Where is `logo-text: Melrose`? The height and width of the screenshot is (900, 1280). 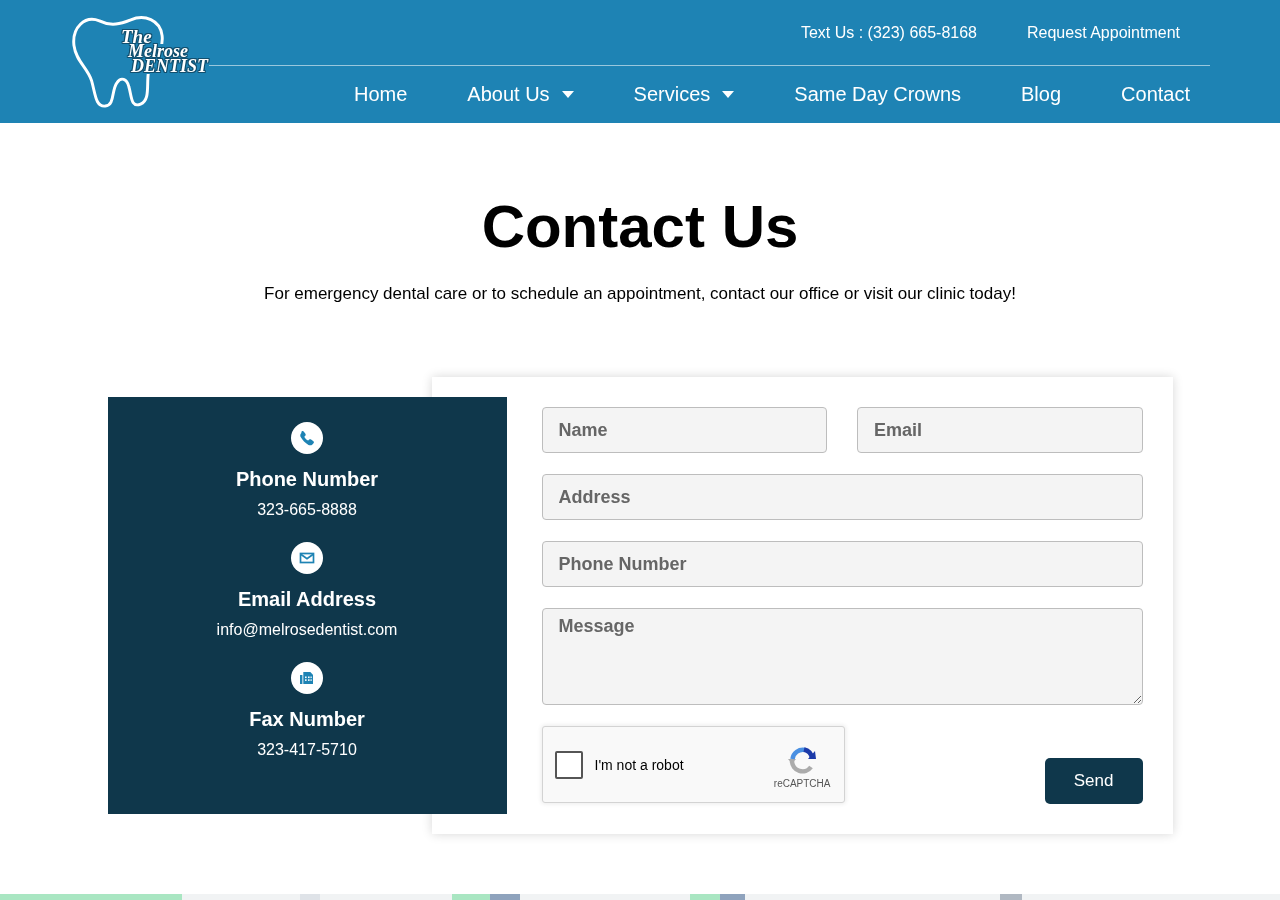
logo-text: Melrose is located at coordinates (158, 51).